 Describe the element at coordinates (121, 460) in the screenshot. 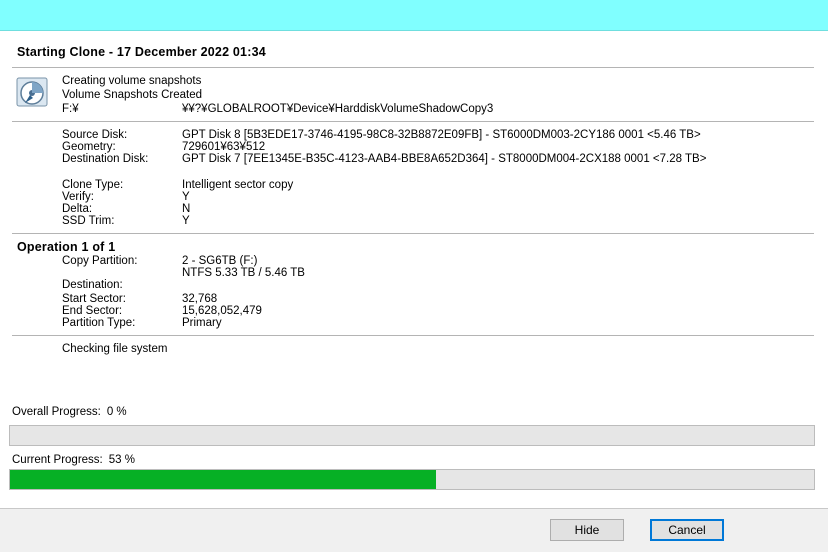

I see `current-progress-value: 53 %` at that location.